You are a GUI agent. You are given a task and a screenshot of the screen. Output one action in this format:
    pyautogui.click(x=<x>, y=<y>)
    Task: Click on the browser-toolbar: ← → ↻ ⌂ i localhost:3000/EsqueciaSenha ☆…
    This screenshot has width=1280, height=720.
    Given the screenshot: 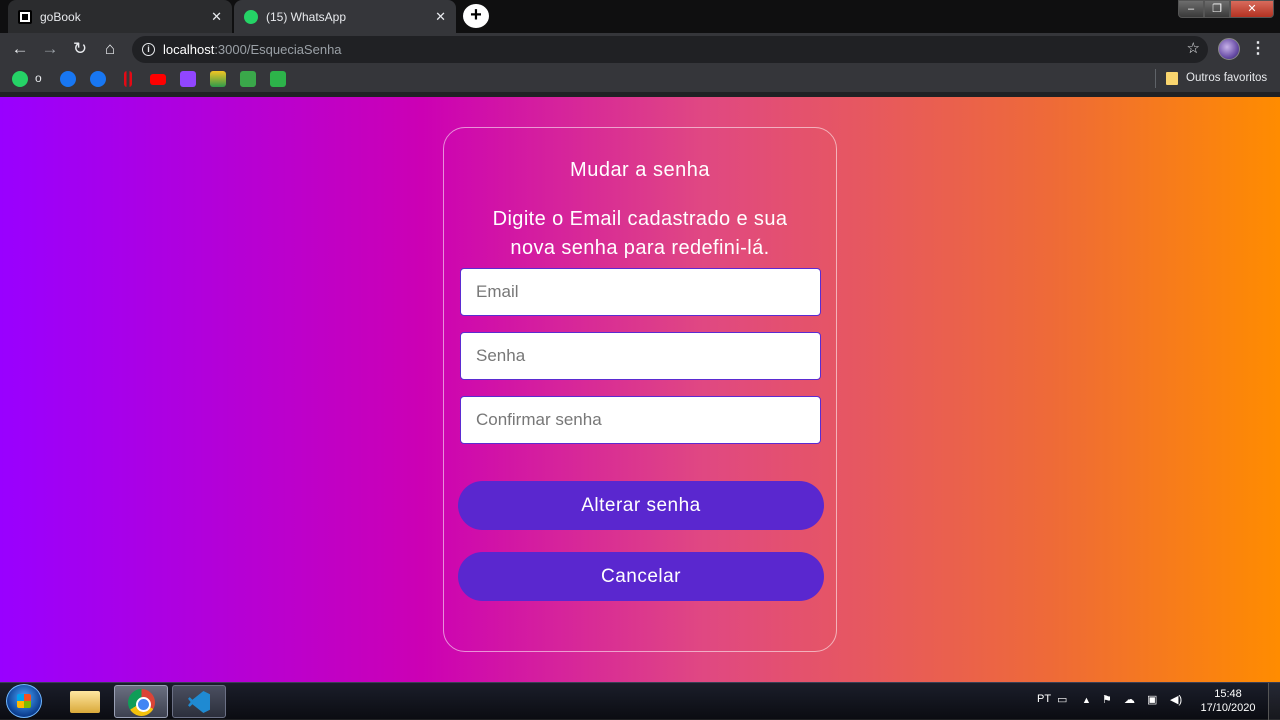 What is the action you would take?
    pyautogui.click(x=640, y=49)
    